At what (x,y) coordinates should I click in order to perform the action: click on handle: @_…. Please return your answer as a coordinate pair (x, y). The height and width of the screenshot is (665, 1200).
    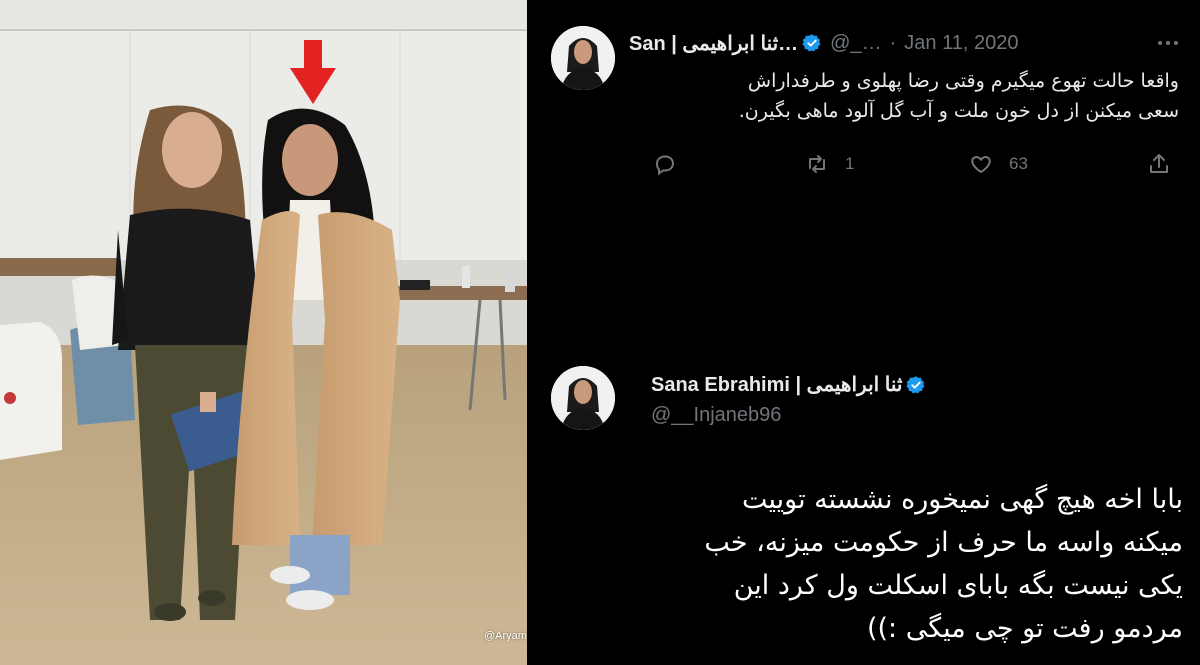
    Looking at the image, I should click on (855, 43).